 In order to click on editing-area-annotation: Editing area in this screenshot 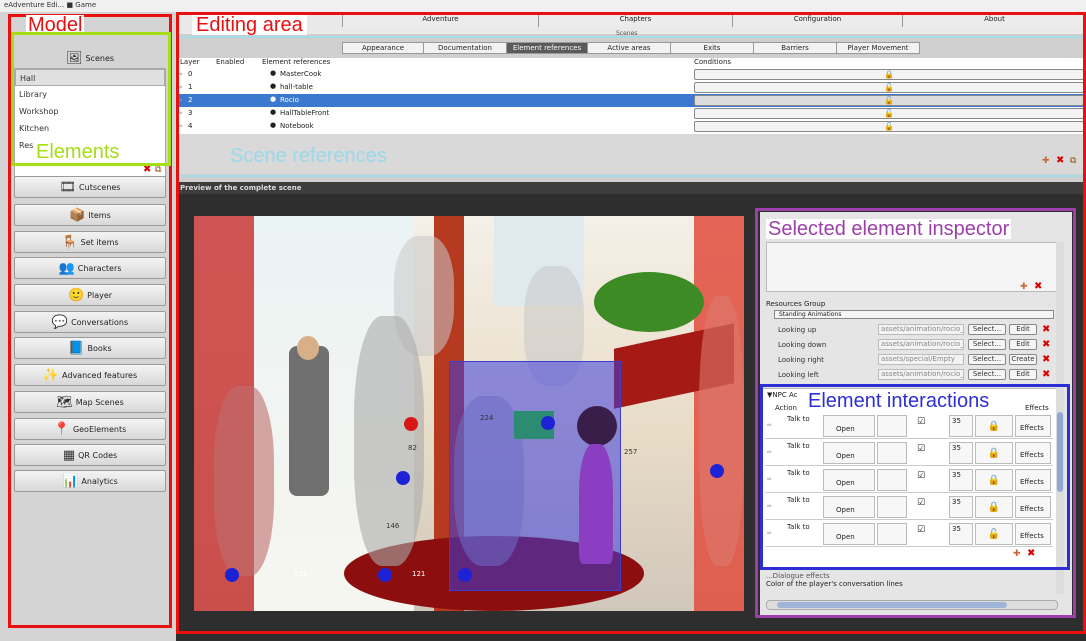, I will do `click(249, 25)`.